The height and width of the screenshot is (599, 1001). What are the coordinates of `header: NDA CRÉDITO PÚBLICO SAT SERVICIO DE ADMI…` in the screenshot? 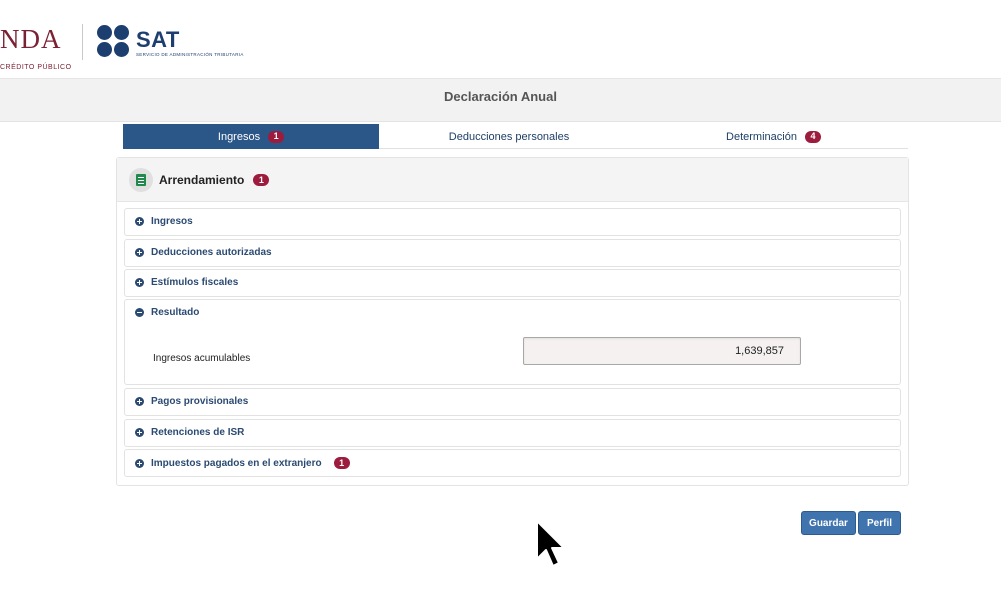 It's located at (500, 39).